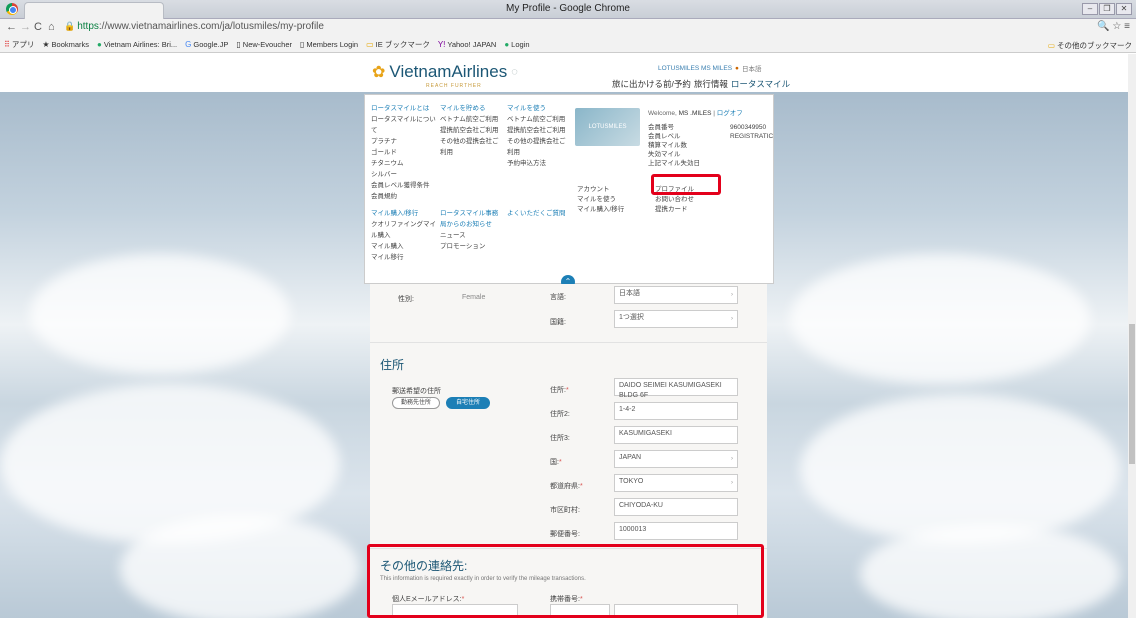 The width and height of the screenshot is (1136, 618). What do you see at coordinates (404, 213) in the screenshot?
I see `menu-heading-purchase: マイル購入/移行` at bounding box center [404, 213].